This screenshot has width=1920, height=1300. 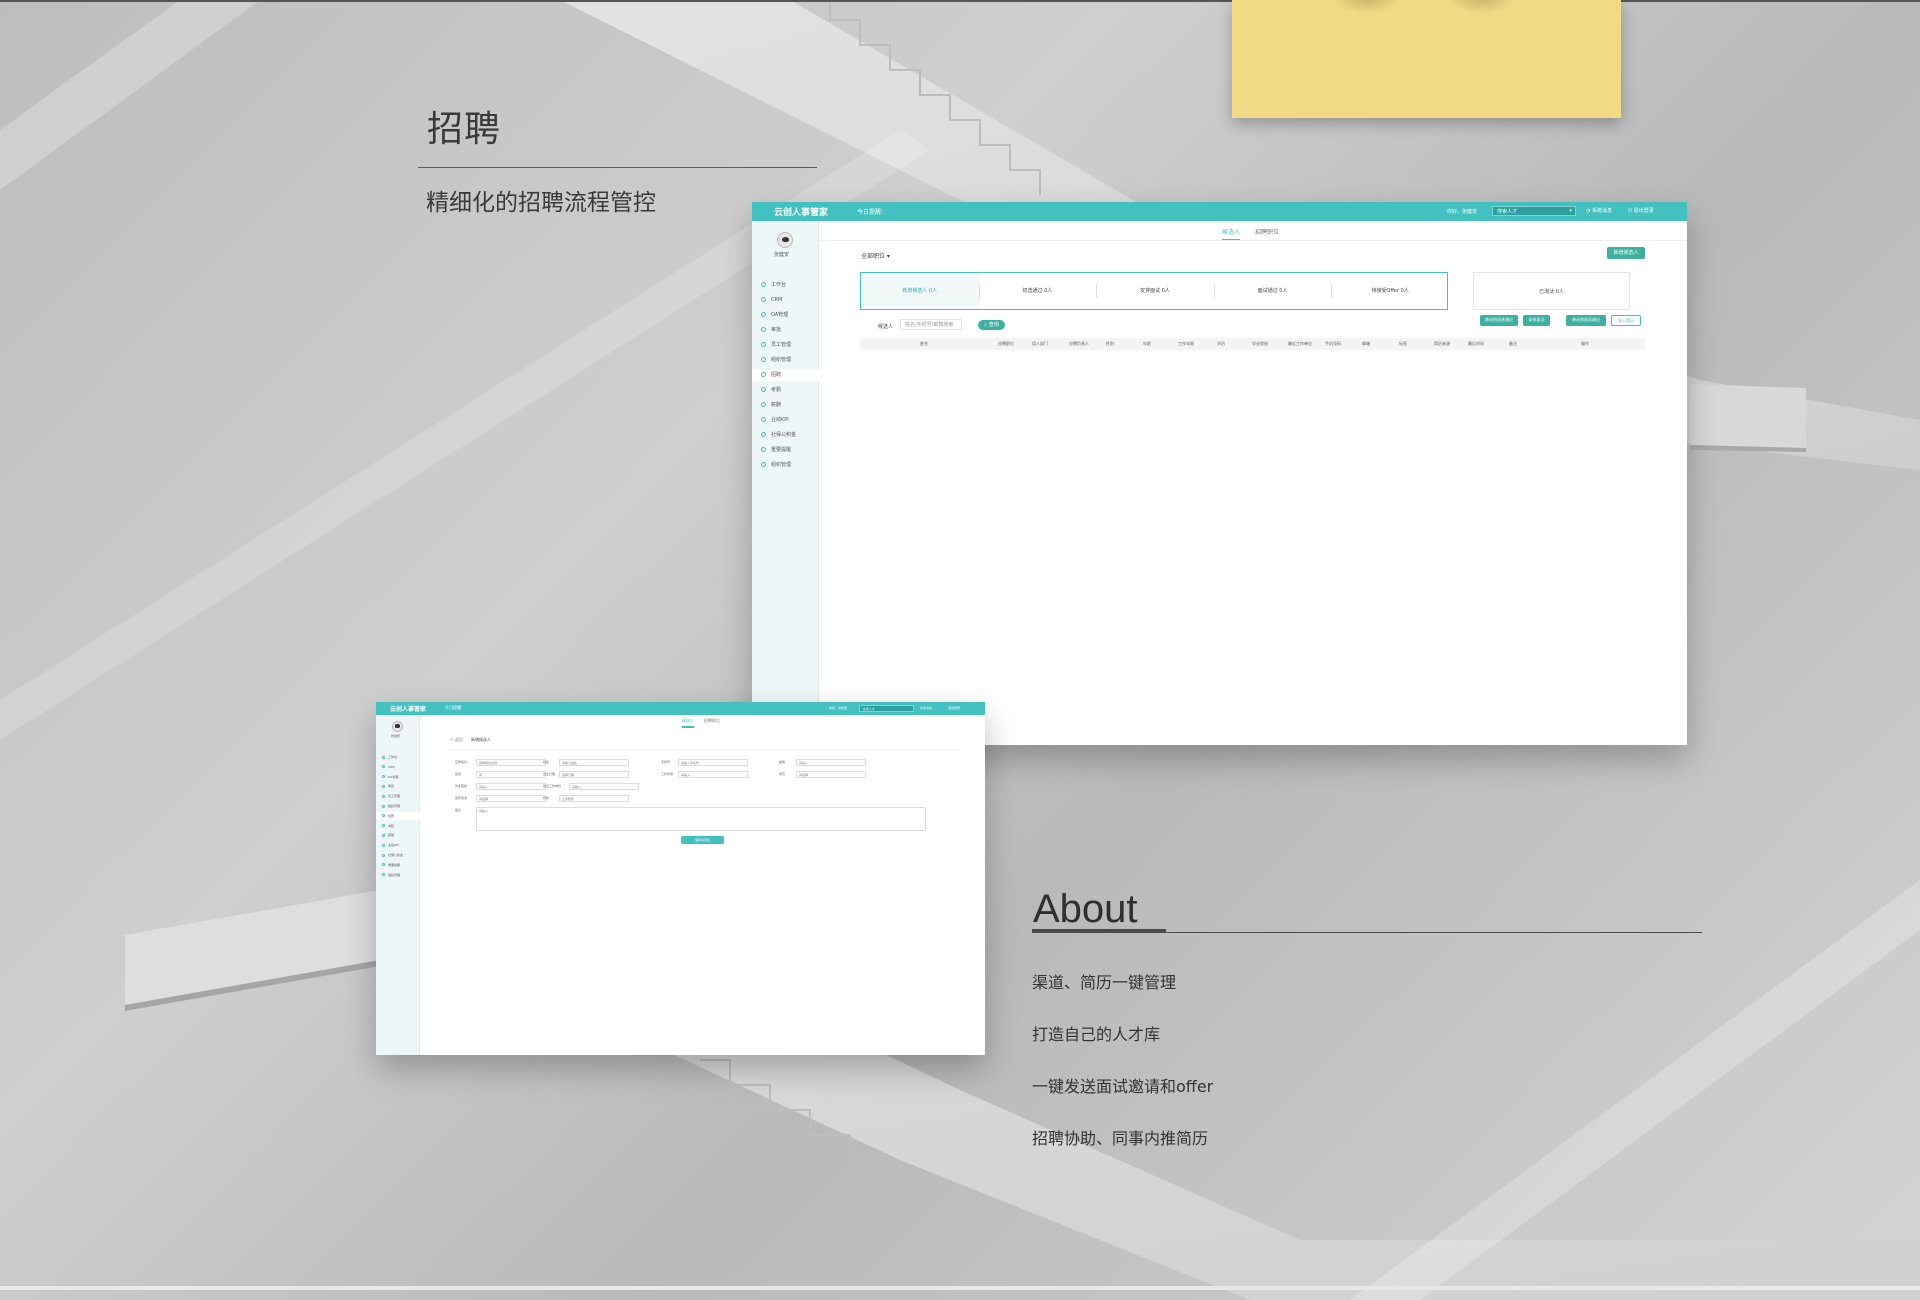 What do you see at coordinates (991, 325) in the screenshot?
I see `query-button: ⌕ 查询` at bounding box center [991, 325].